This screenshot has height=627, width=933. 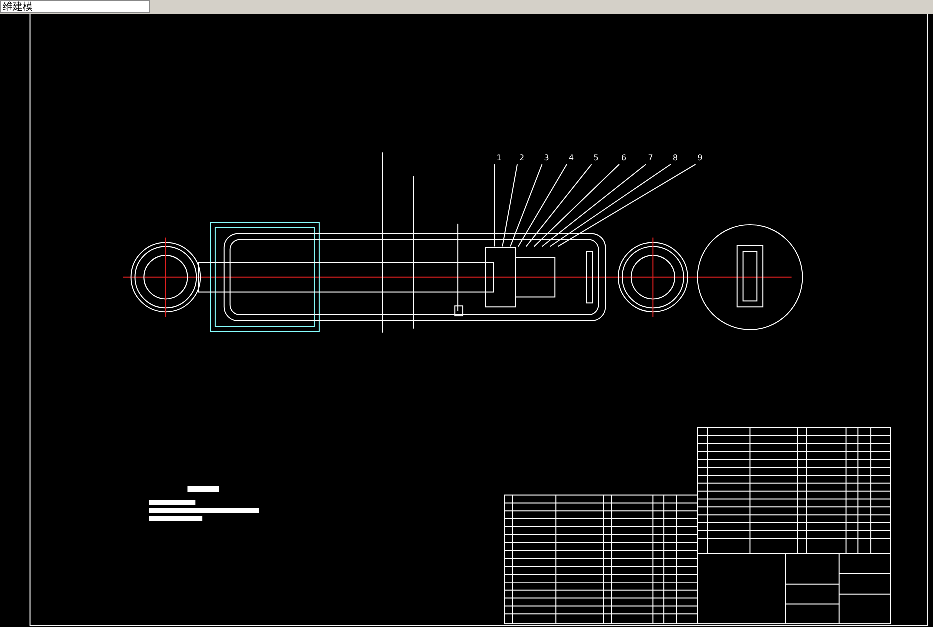 I want to click on balloon-number: 2, so click(x=522, y=158).